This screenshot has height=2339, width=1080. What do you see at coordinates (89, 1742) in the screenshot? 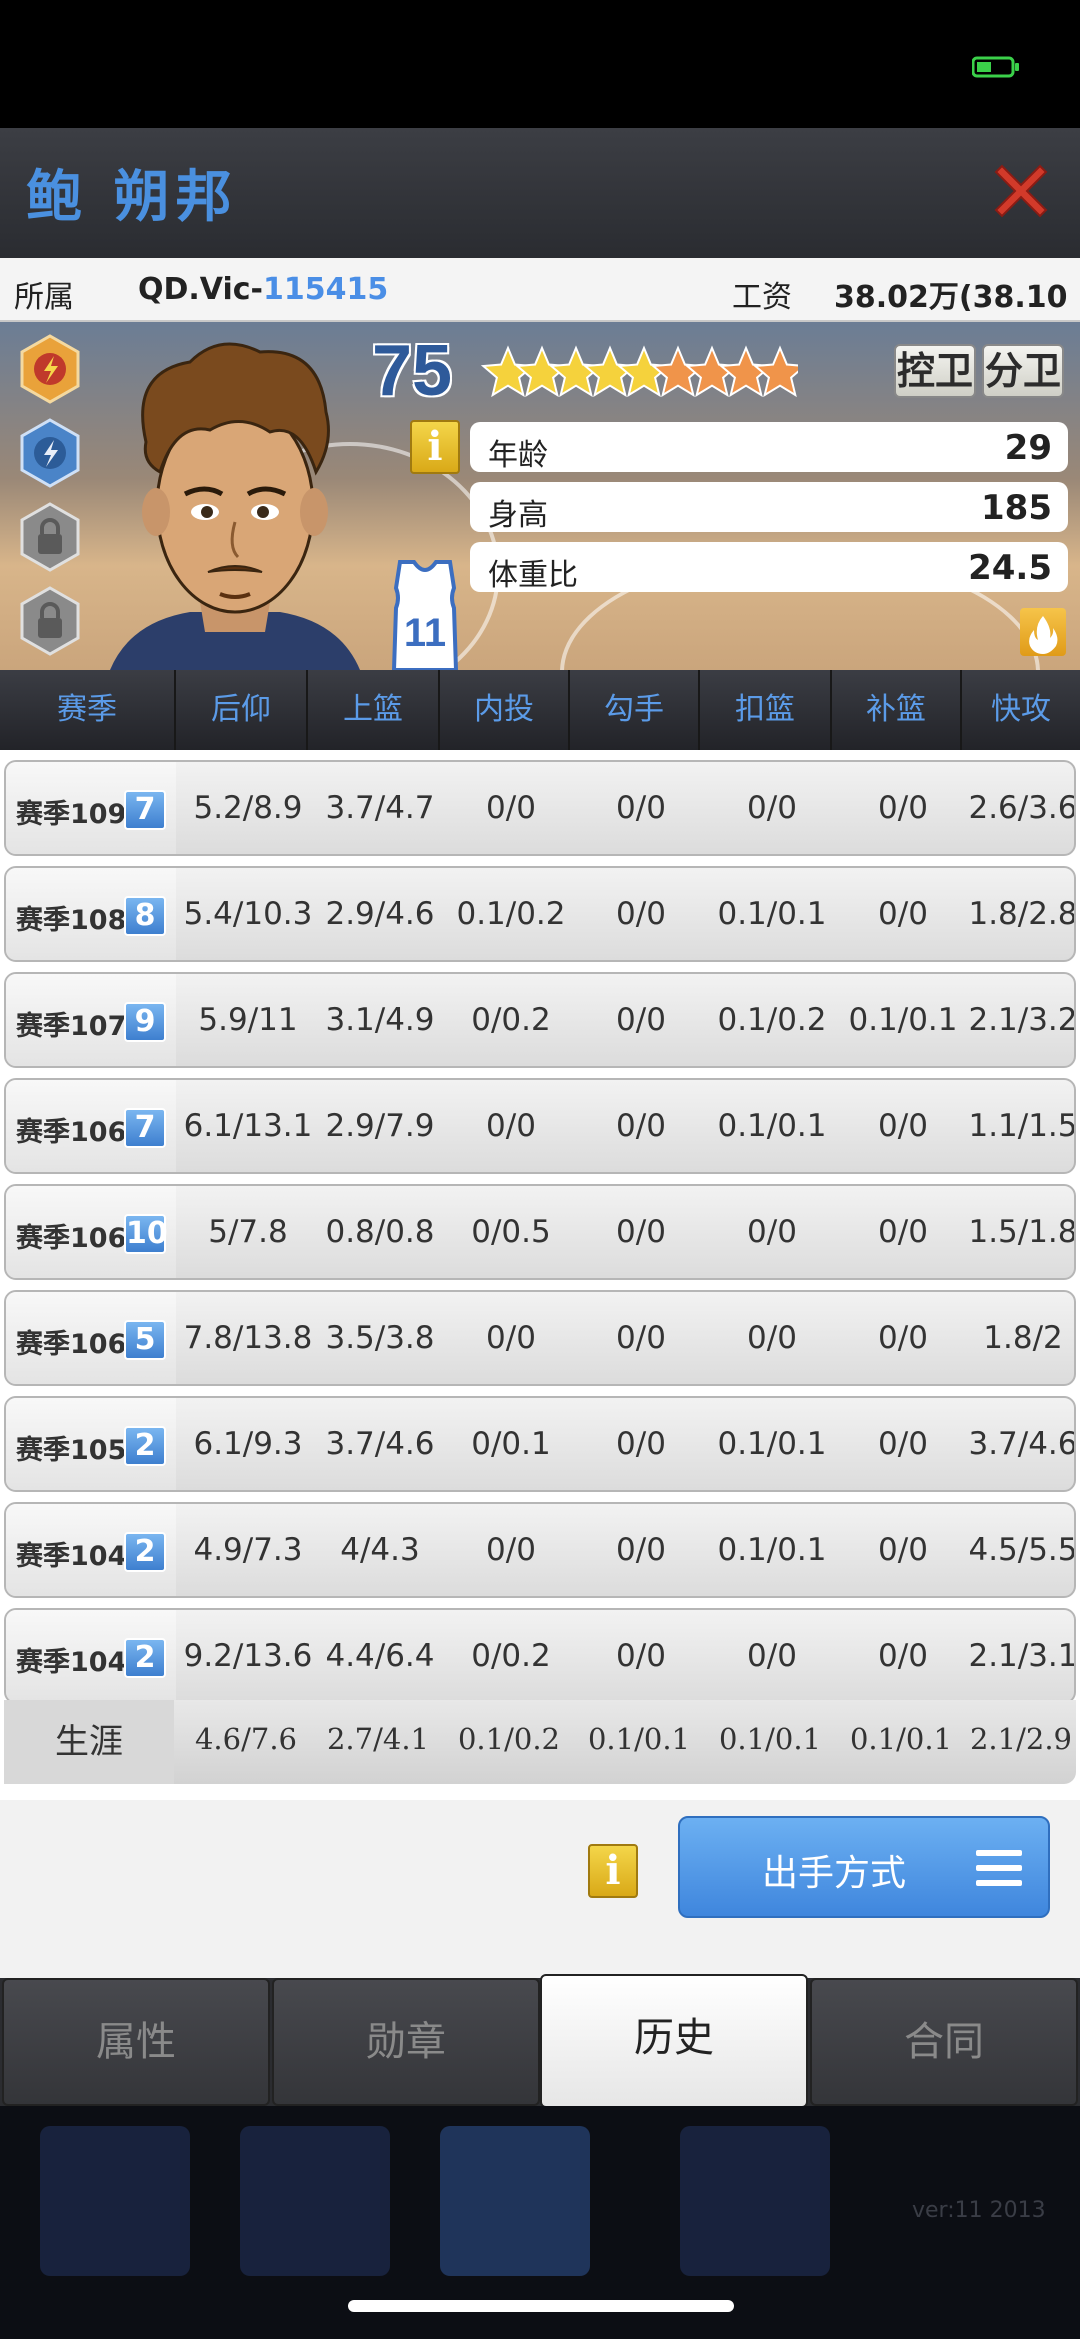
I see `career-label: 生涯` at bounding box center [89, 1742].